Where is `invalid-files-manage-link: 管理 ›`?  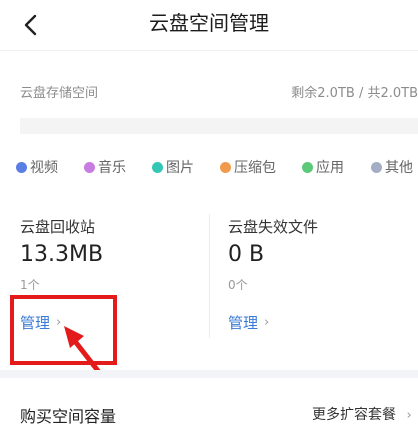
invalid-files-manage-link: 管理 › is located at coordinates (248, 322).